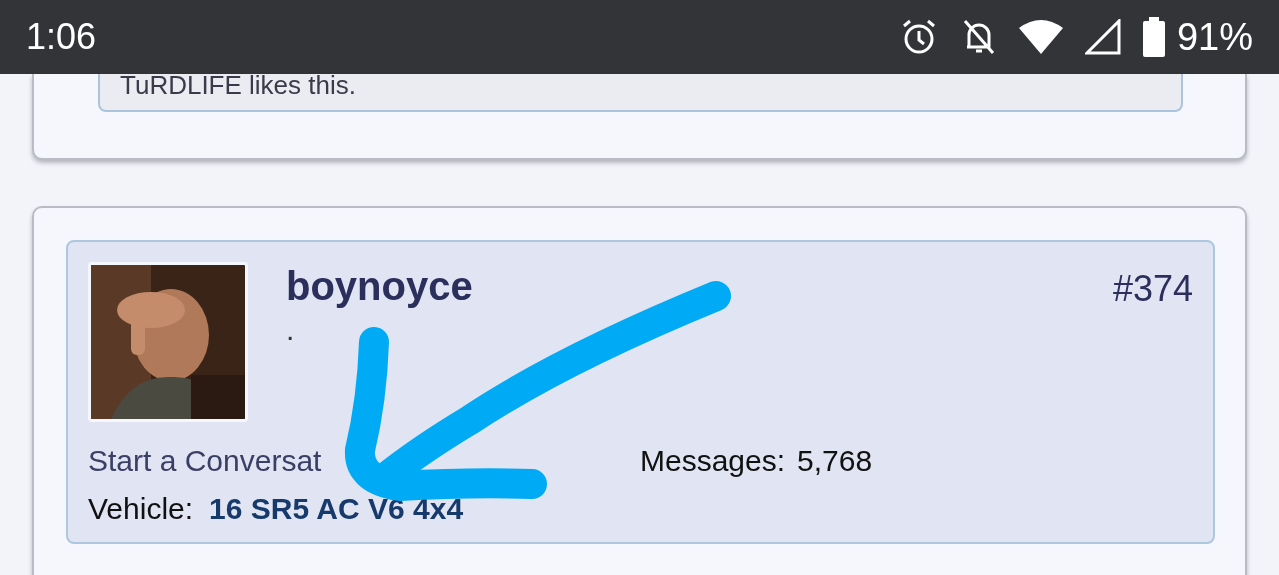 The height and width of the screenshot is (575, 1279). What do you see at coordinates (141, 509) in the screenshot?
I see `vehicle-label: Vehicle:` at bounding box center [141, 509].